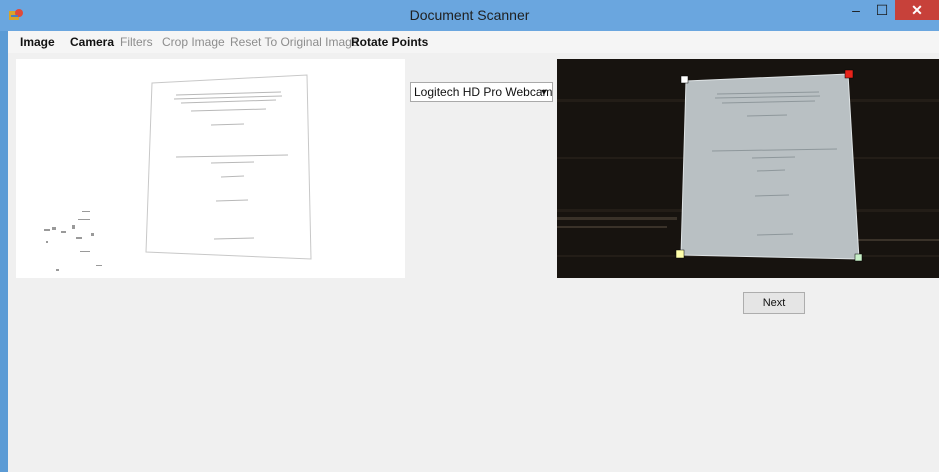  I want to click on menu-filters: Filters, so click(136, 42).